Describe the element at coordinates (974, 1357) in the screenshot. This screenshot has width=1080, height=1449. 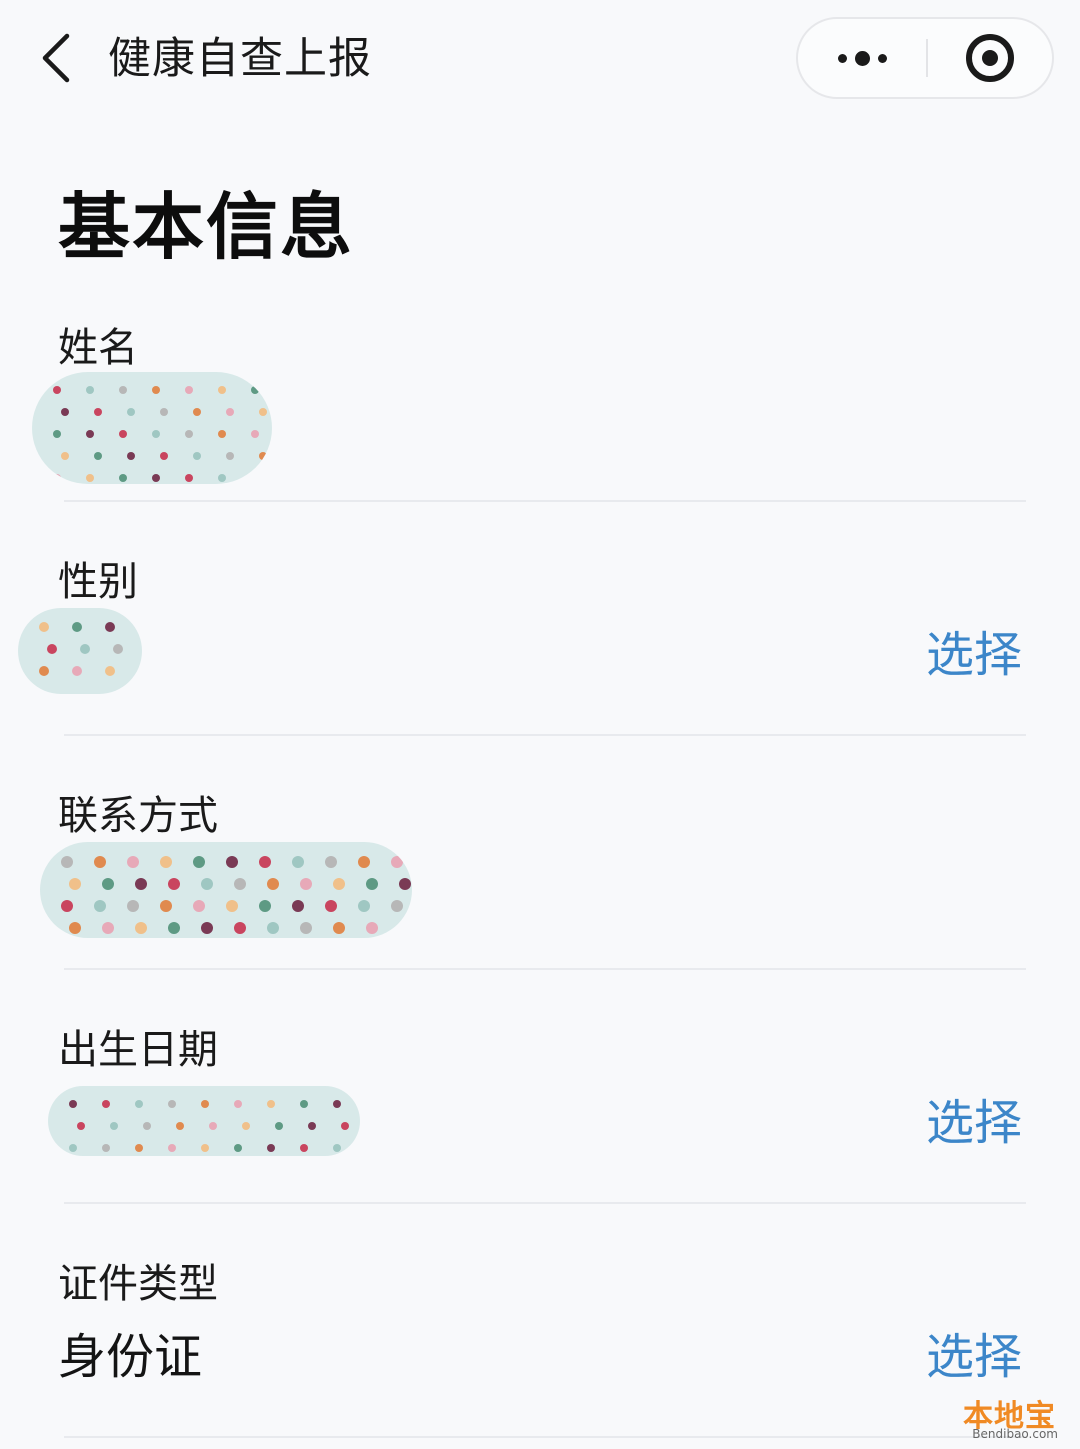
I see `id-type-select-button: 选择` at that location.